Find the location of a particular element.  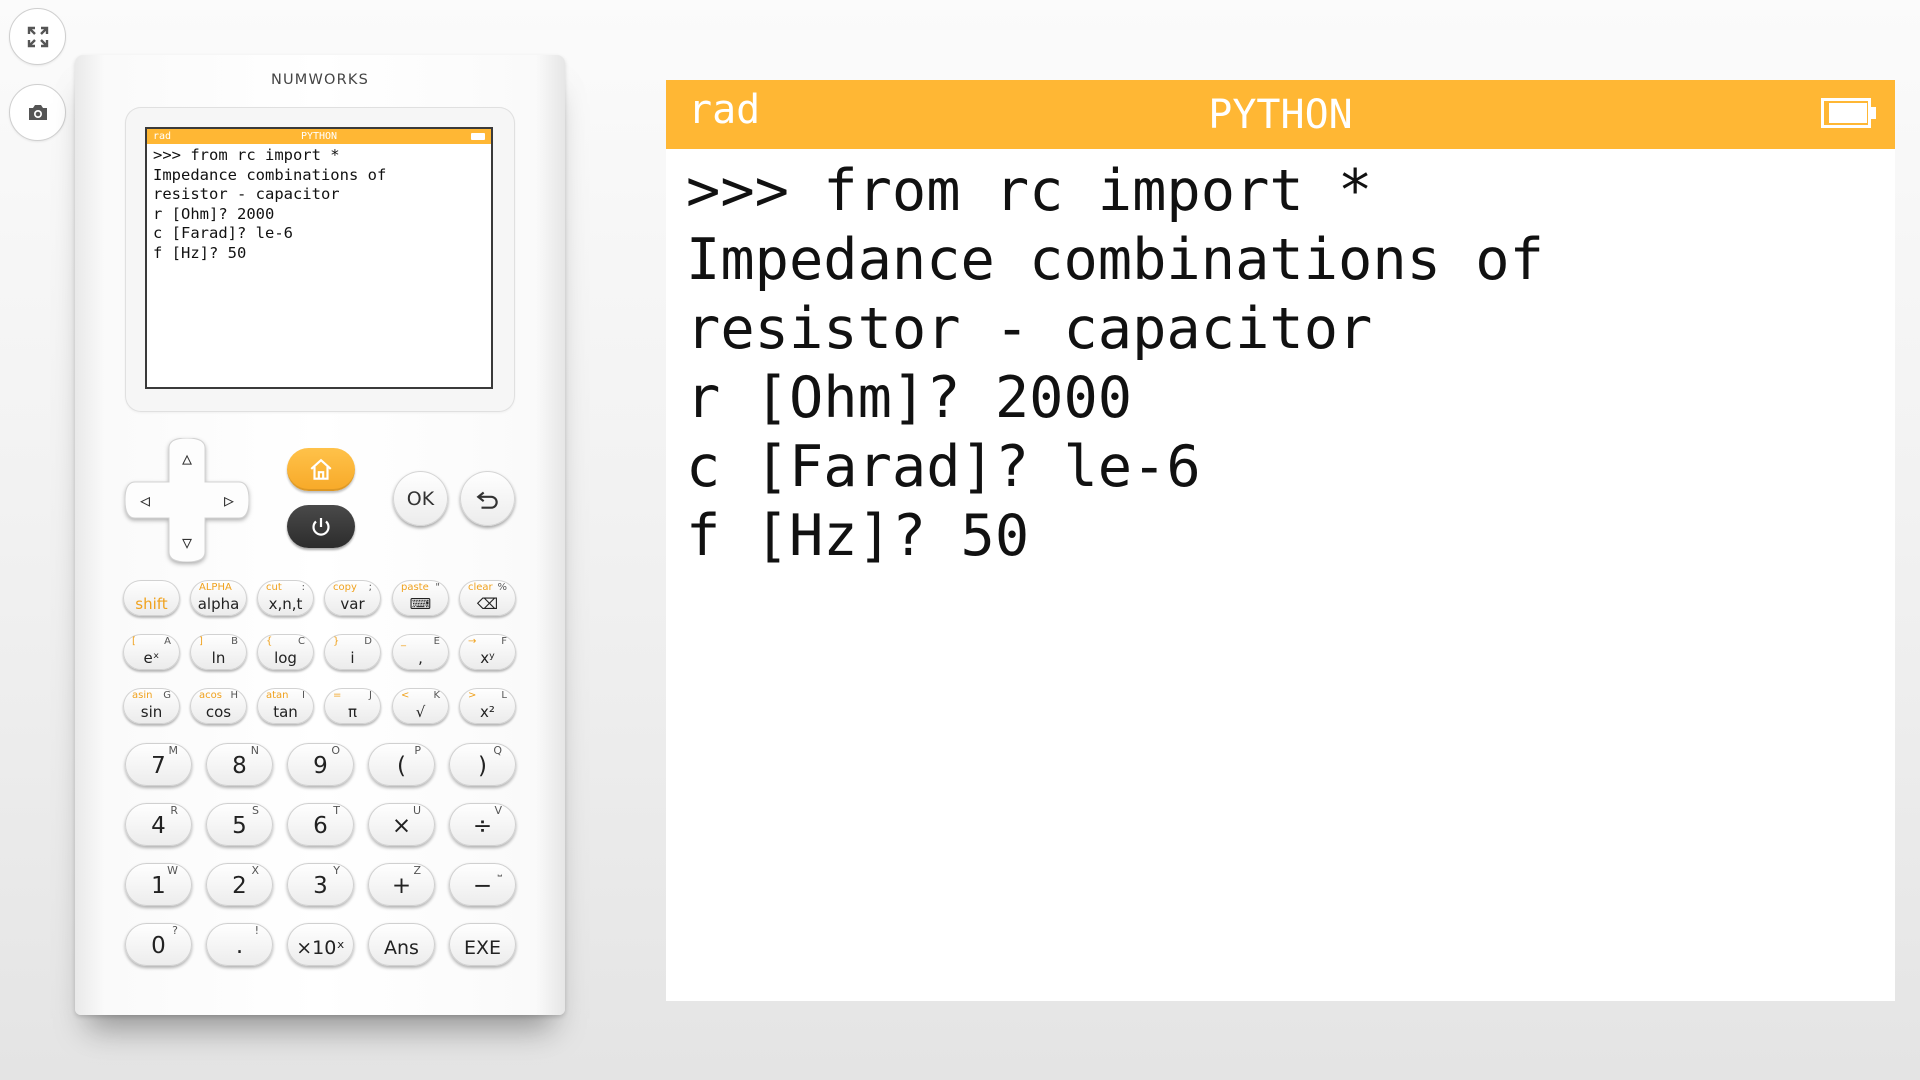

right-key: ▹ is located at coordinates (229, 500).